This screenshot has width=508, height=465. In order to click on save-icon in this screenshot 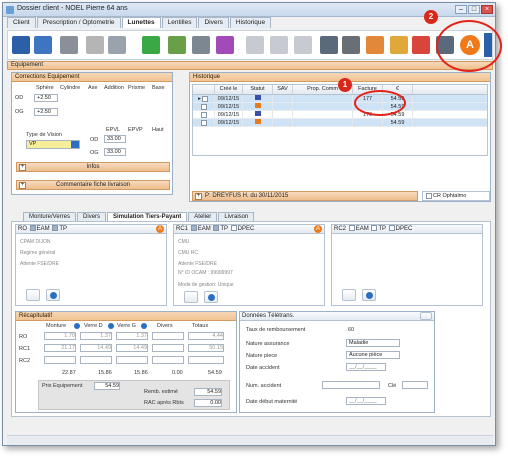, I will do `click(21, 45)`.